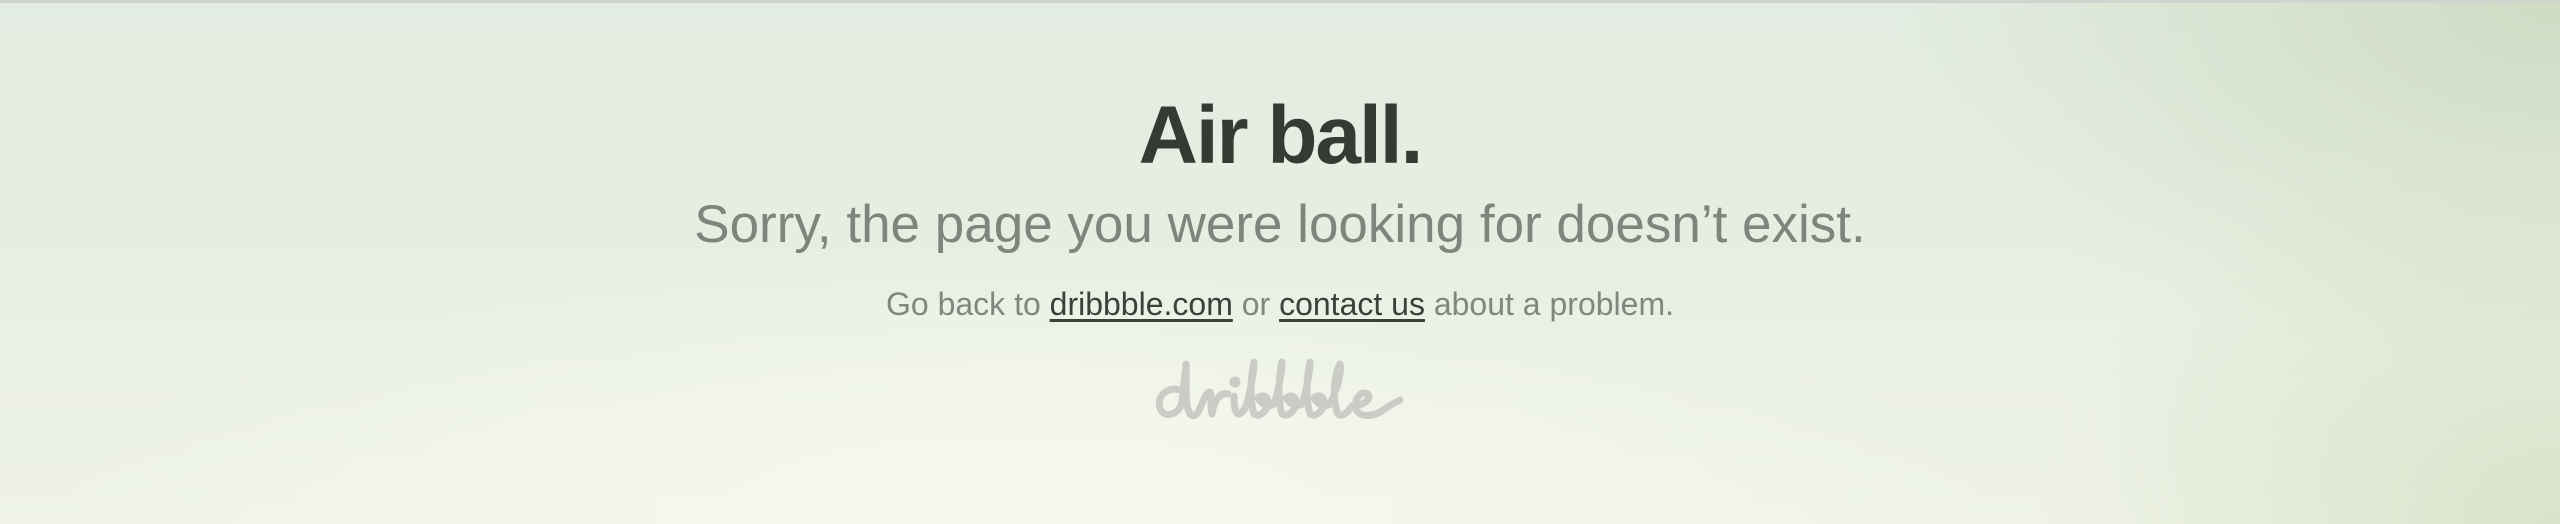  What do you see at coordinates (1141, 304) in the screenshot?
I see `home-link: dribbble.com` at bounding box center [1141, 304].